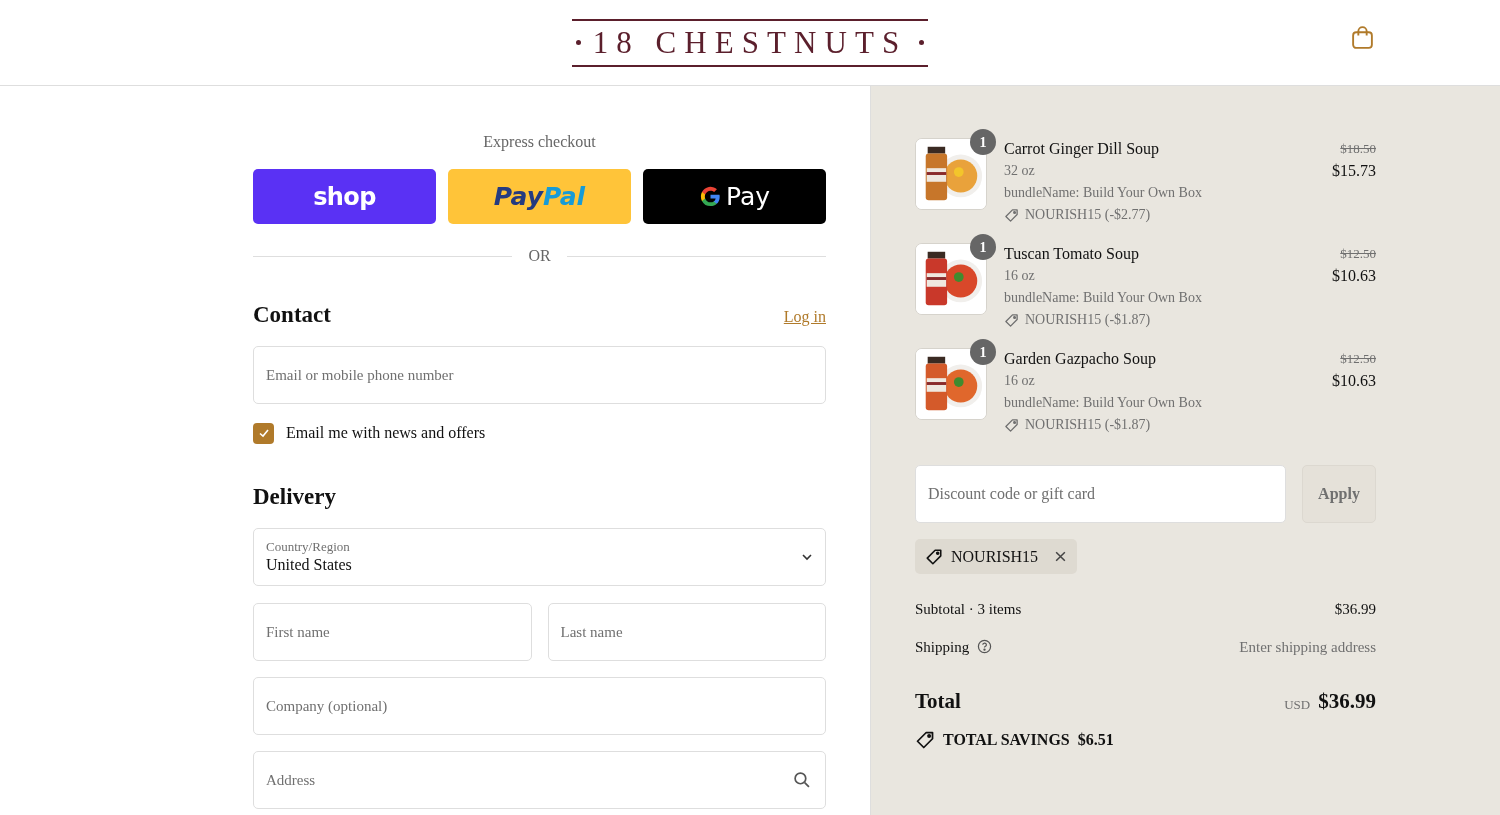 The height and width of the screenshot is (815, 1500). Describe the element at coordinates (309, 565) in the screenshot. I see `field-value: United States` at that location.